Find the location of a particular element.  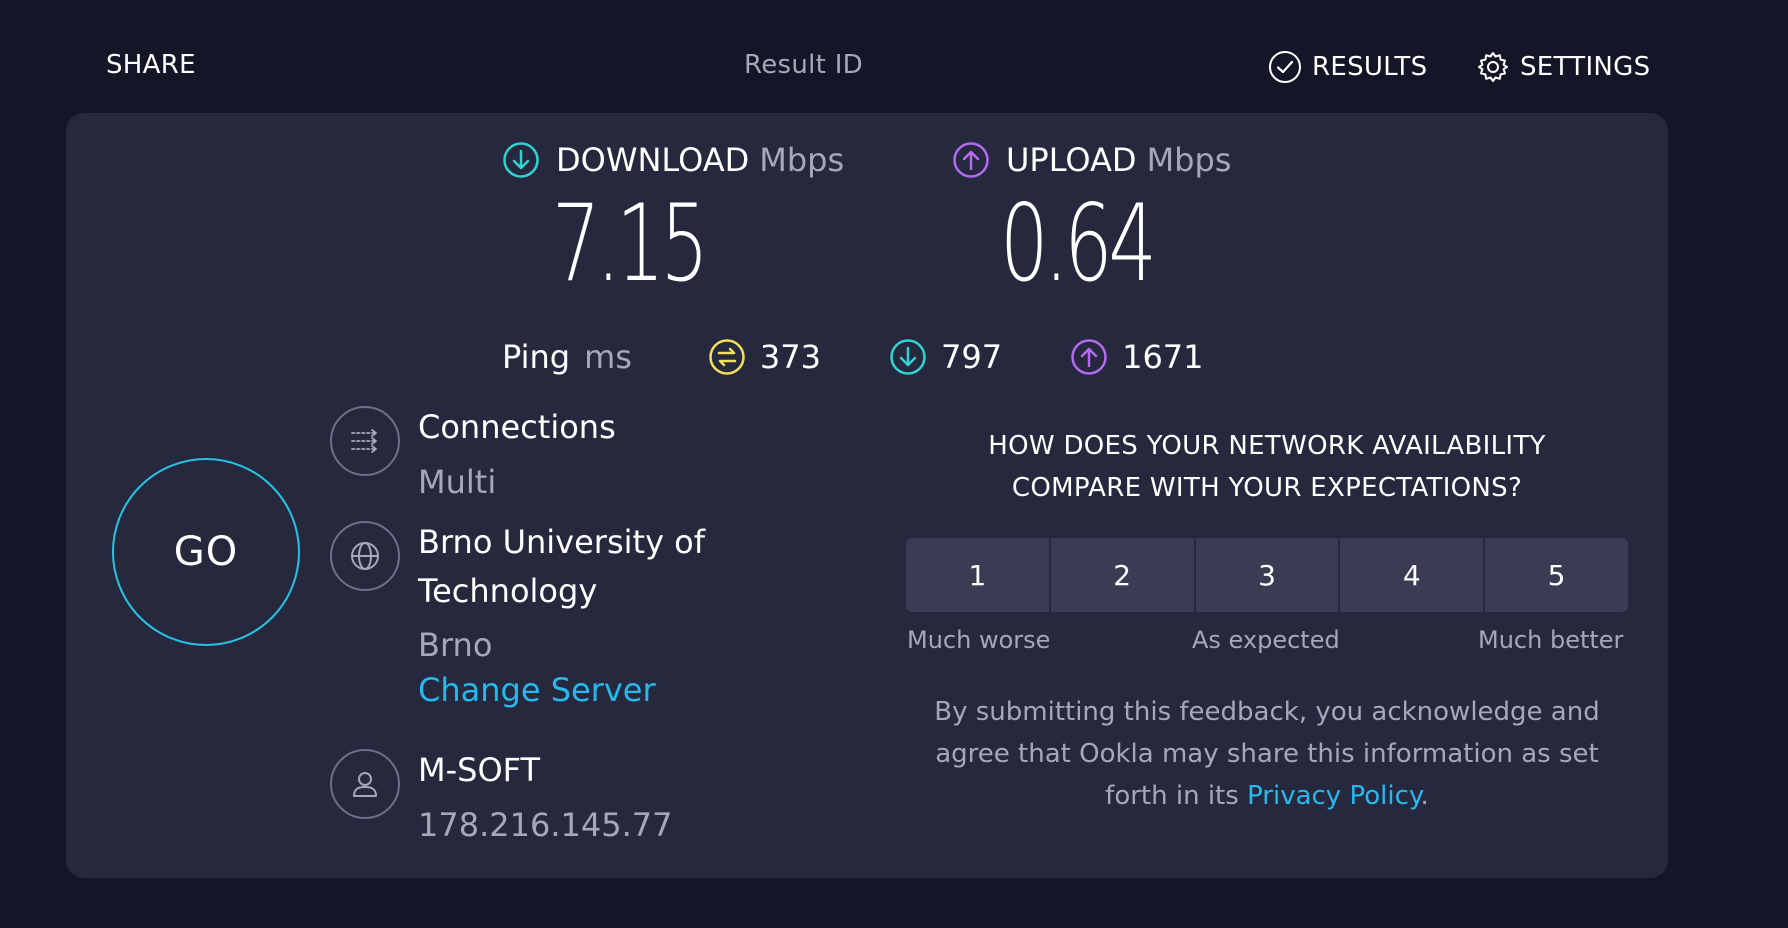

download-unit: Mbps is located at coordinates (802, 160).